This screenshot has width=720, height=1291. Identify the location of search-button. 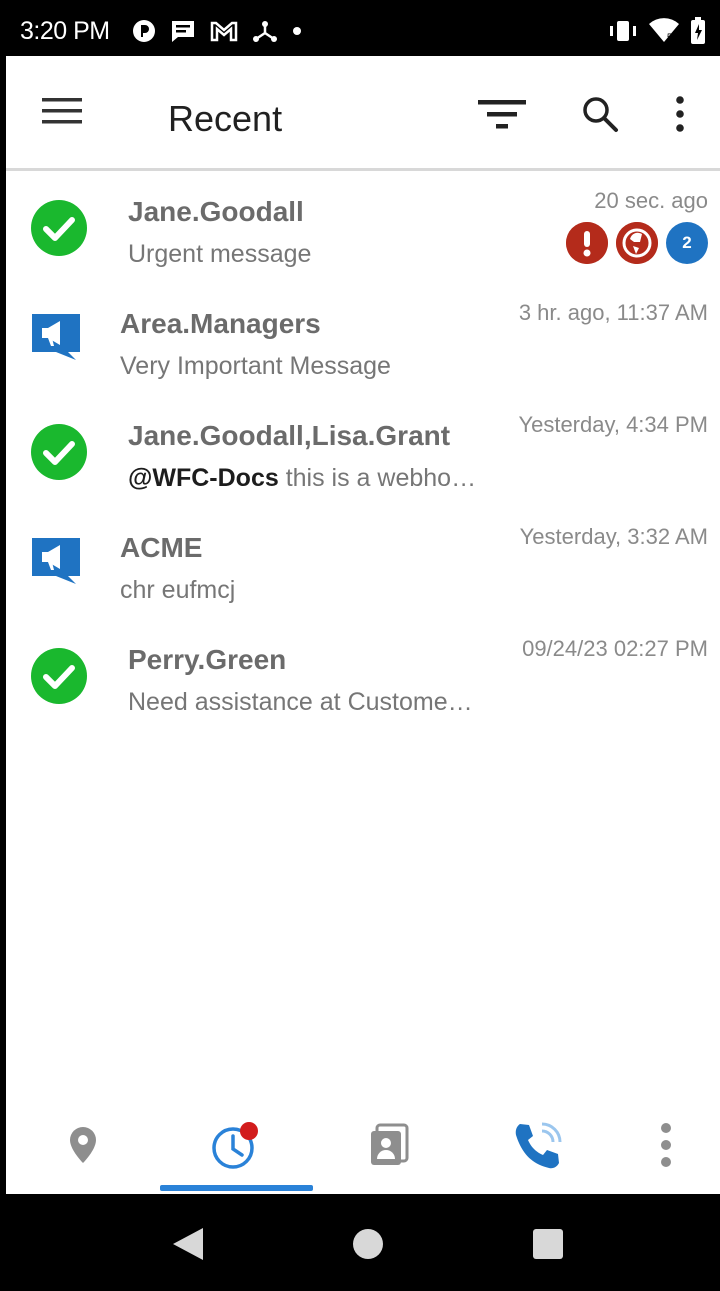
(600, 114).